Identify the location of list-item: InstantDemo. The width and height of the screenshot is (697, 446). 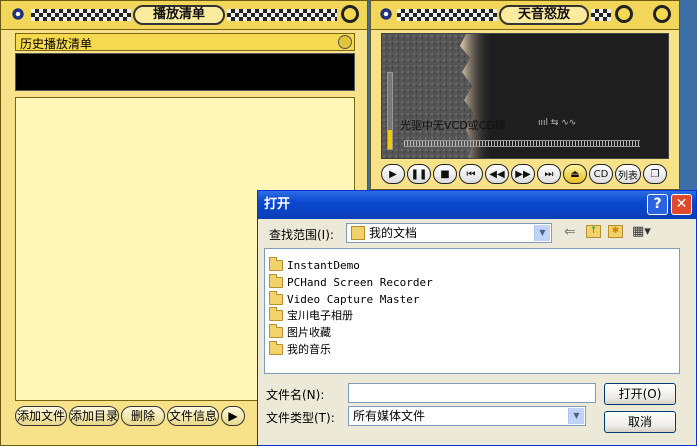
(314, 264).